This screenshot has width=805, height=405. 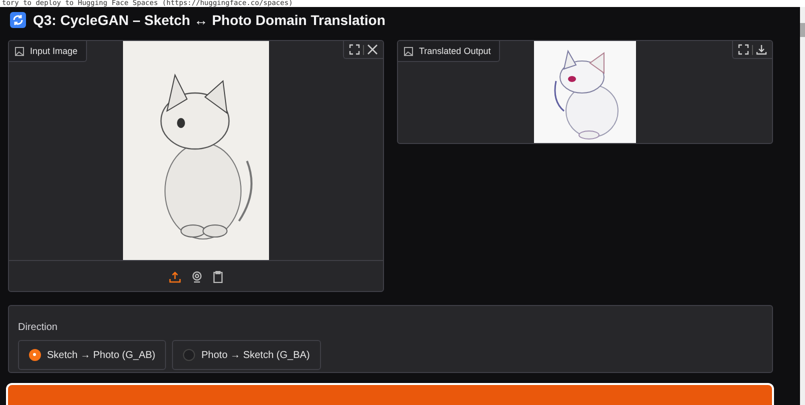 I want to click on radio-option: Sketch → Photo (G_AB), so click(x=92, y=355).